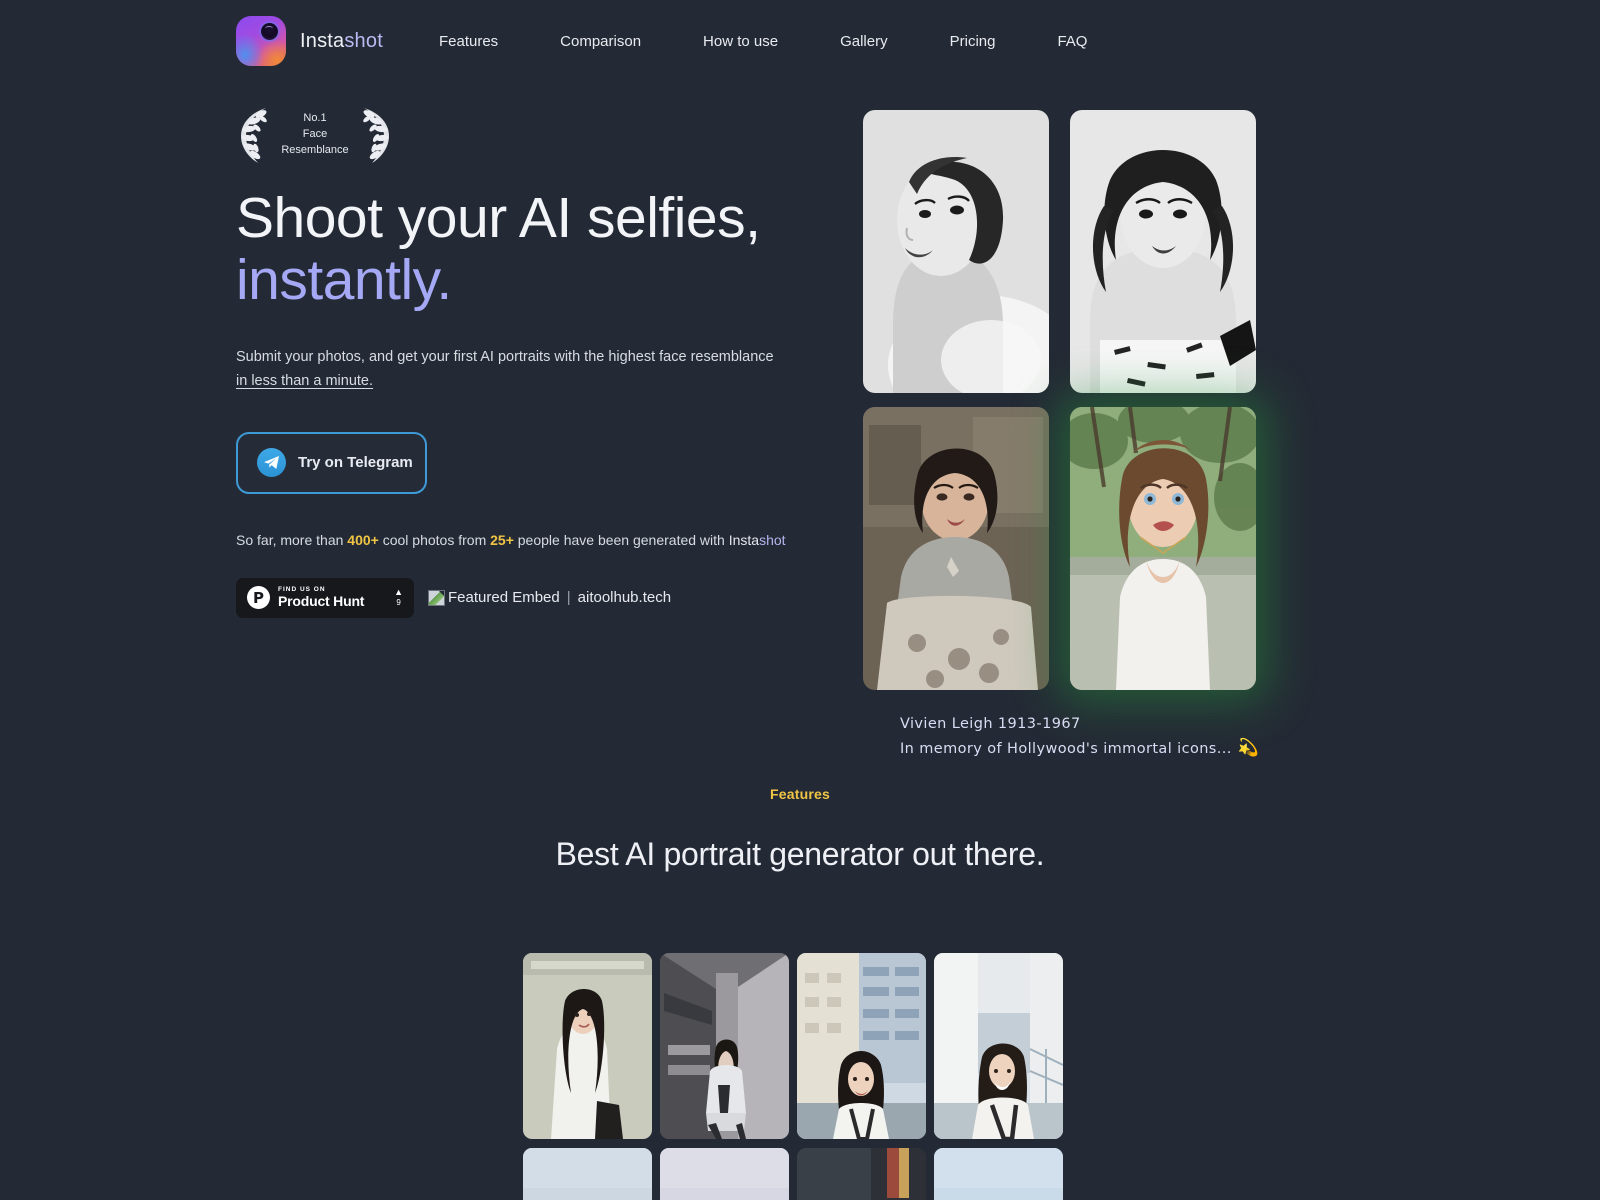 This screenshot has height=1200, width=1600. I want to click on brand-name-main: Insta, so click(322, 40).